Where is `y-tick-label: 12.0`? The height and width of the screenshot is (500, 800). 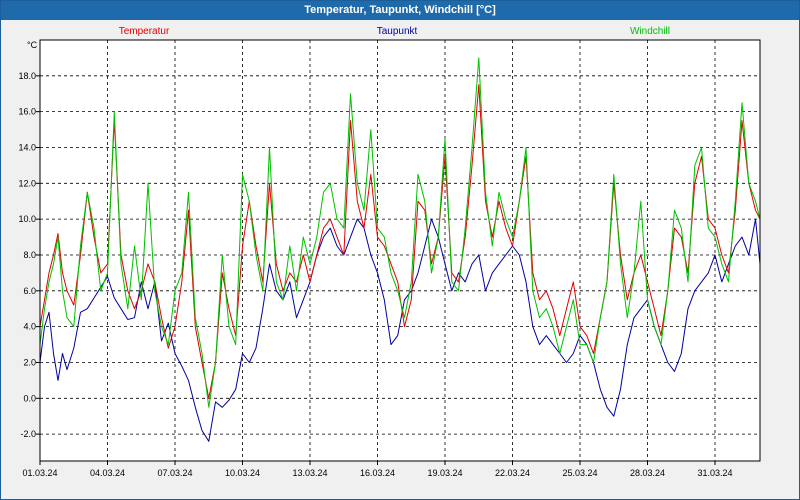
y-tick-label: 12.0 is located at coordinates (27, 183).